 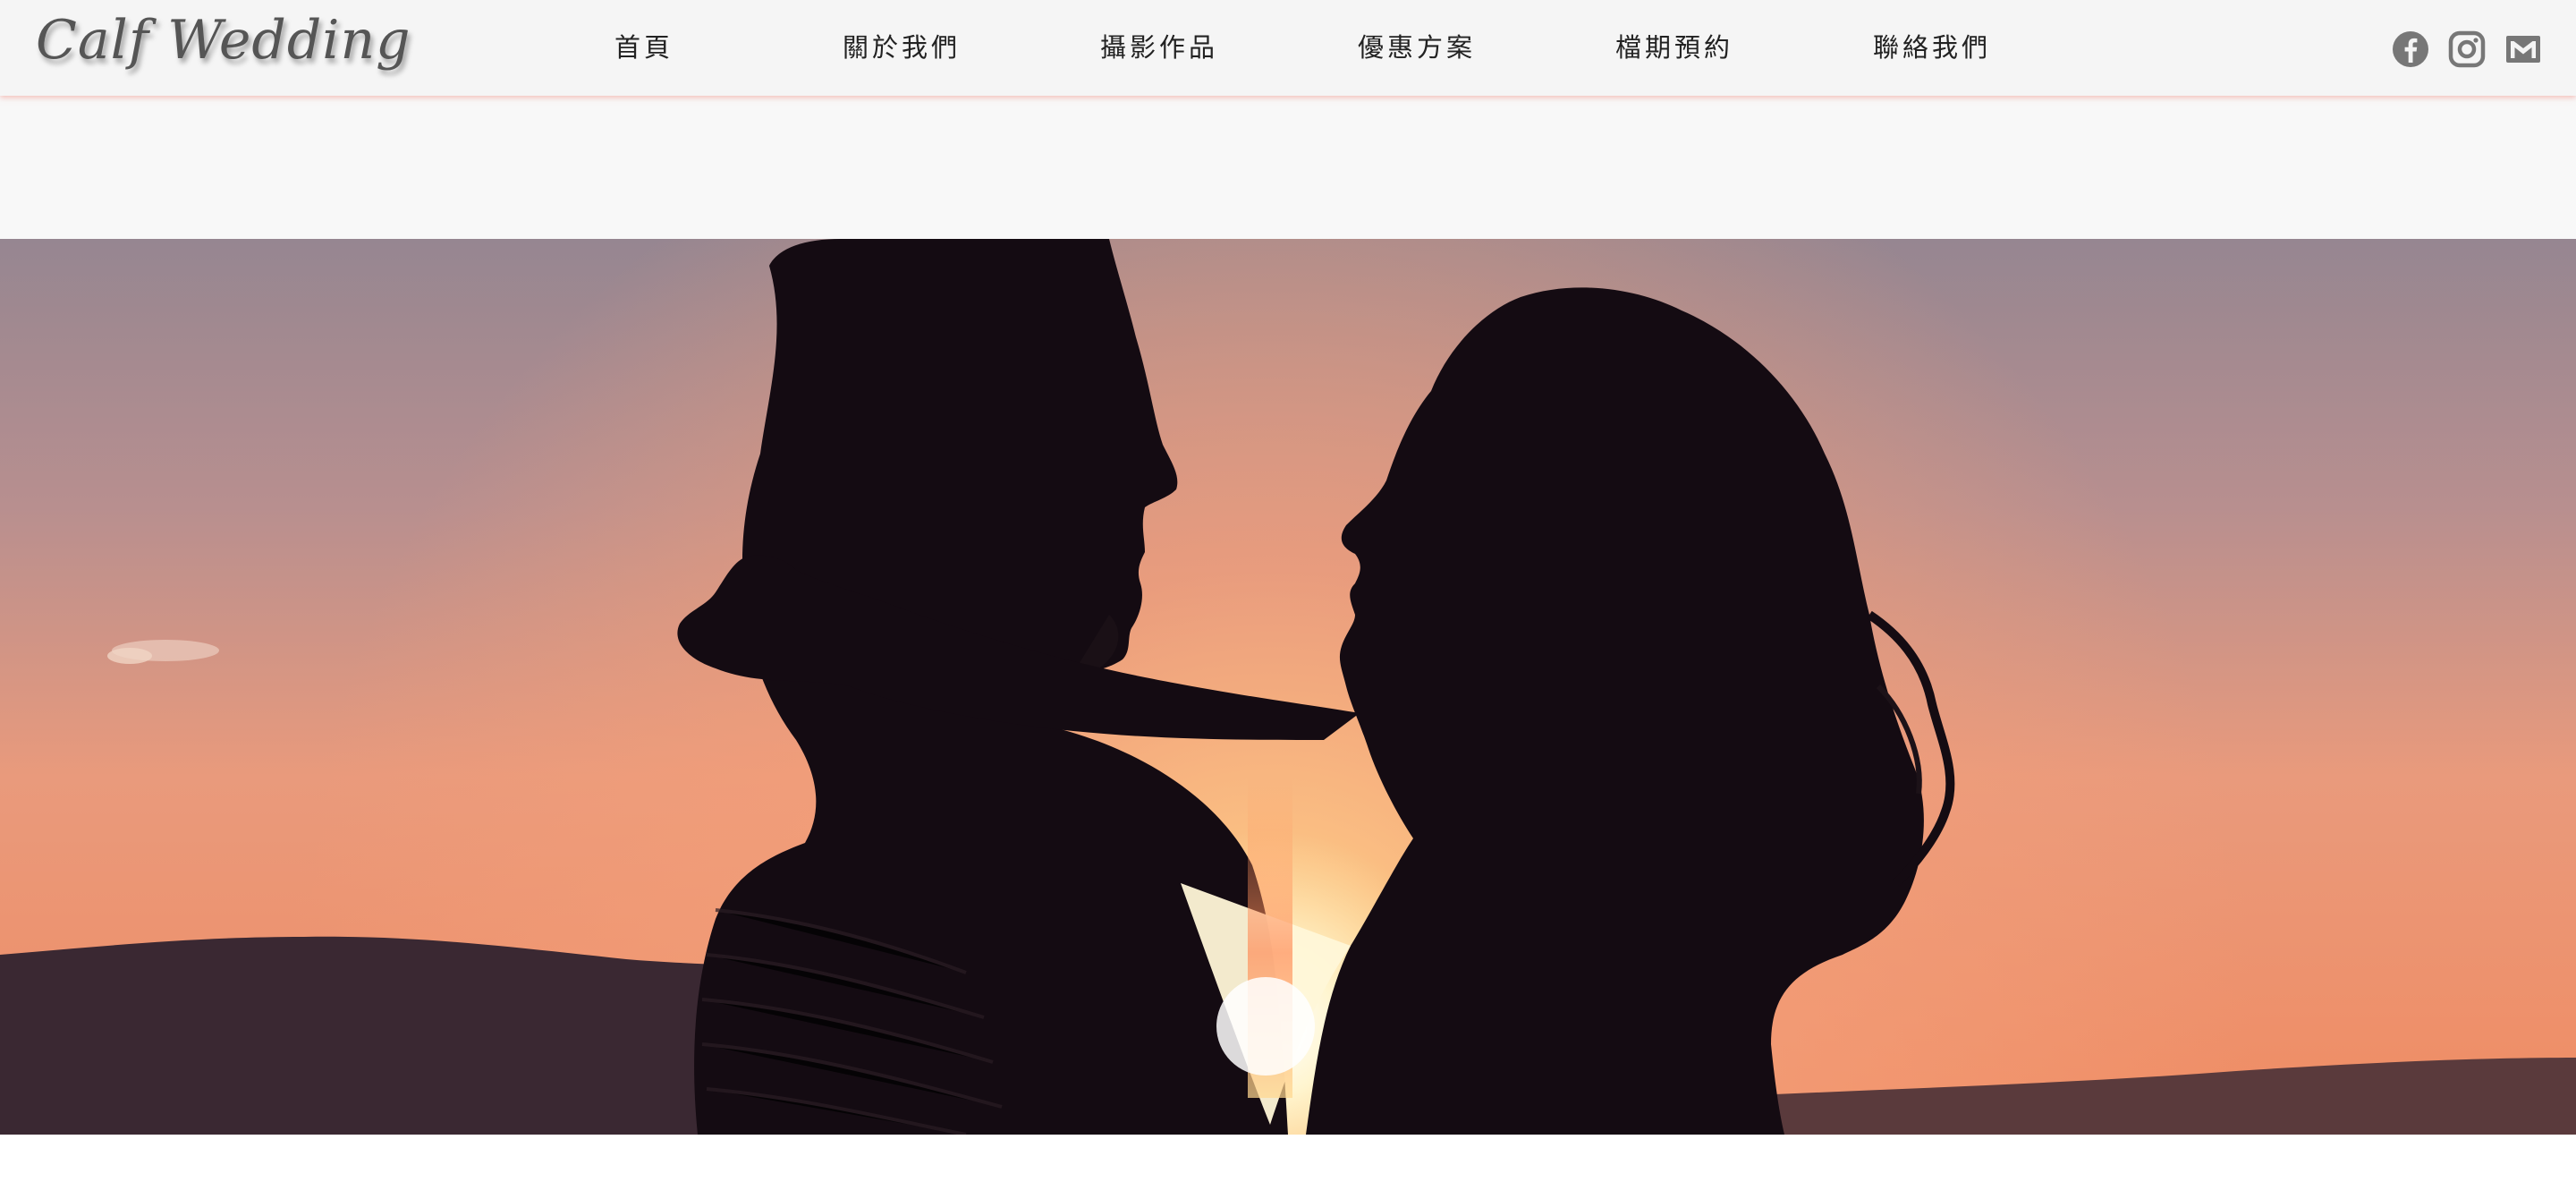 I want to click on page-body-below-hero, so click(x=1288, y=1167).